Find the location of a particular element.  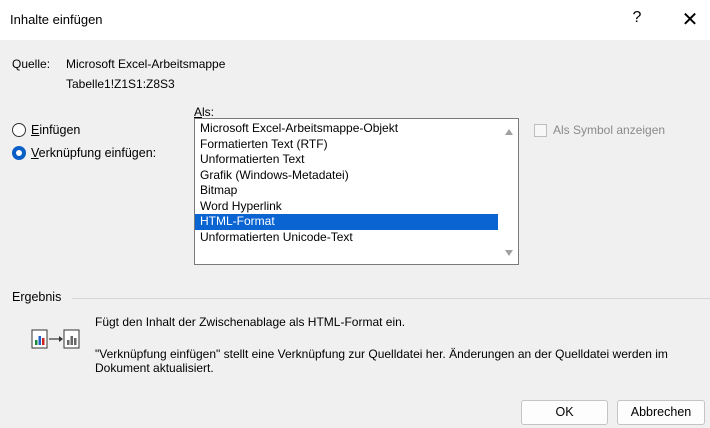

list-item: Word Hyperlink is located at coordinates (346, 207).